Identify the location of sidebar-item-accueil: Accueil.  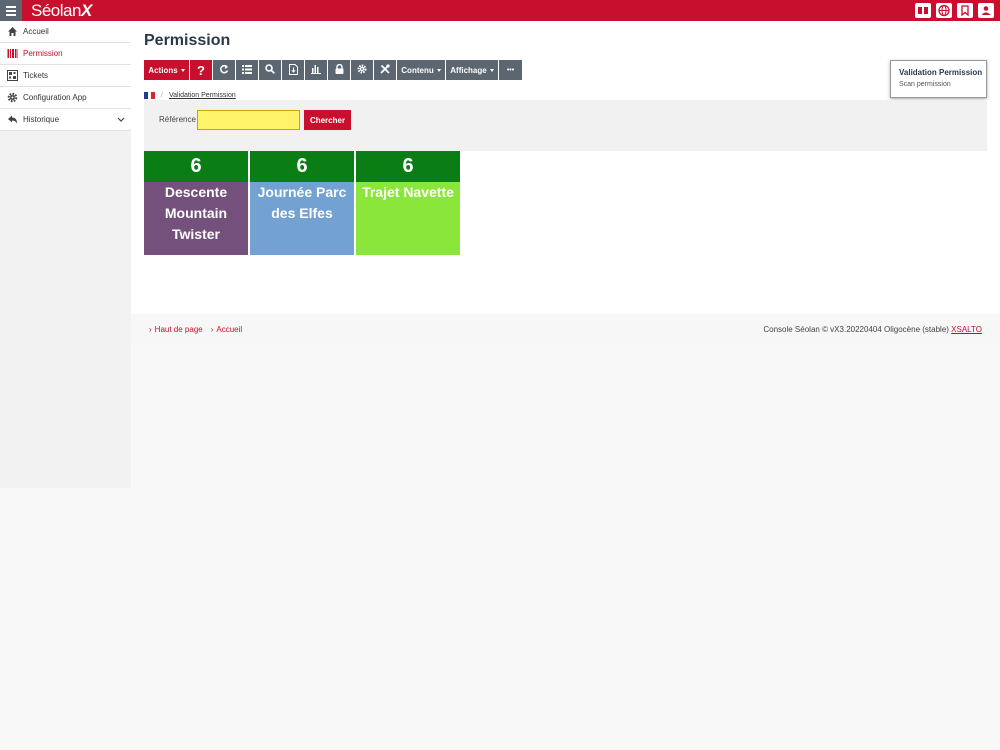
(65, 32).